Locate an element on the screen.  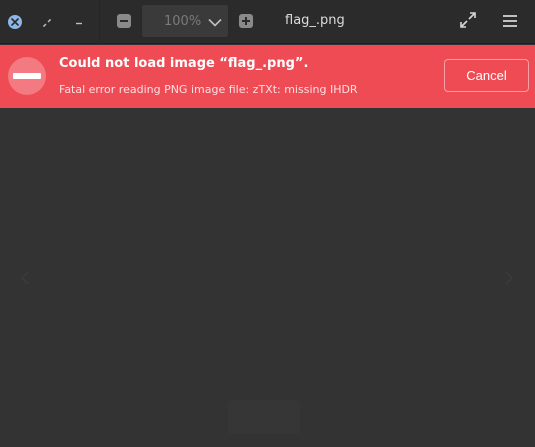
fullscreen-icon is located at coordinates (468, 22).